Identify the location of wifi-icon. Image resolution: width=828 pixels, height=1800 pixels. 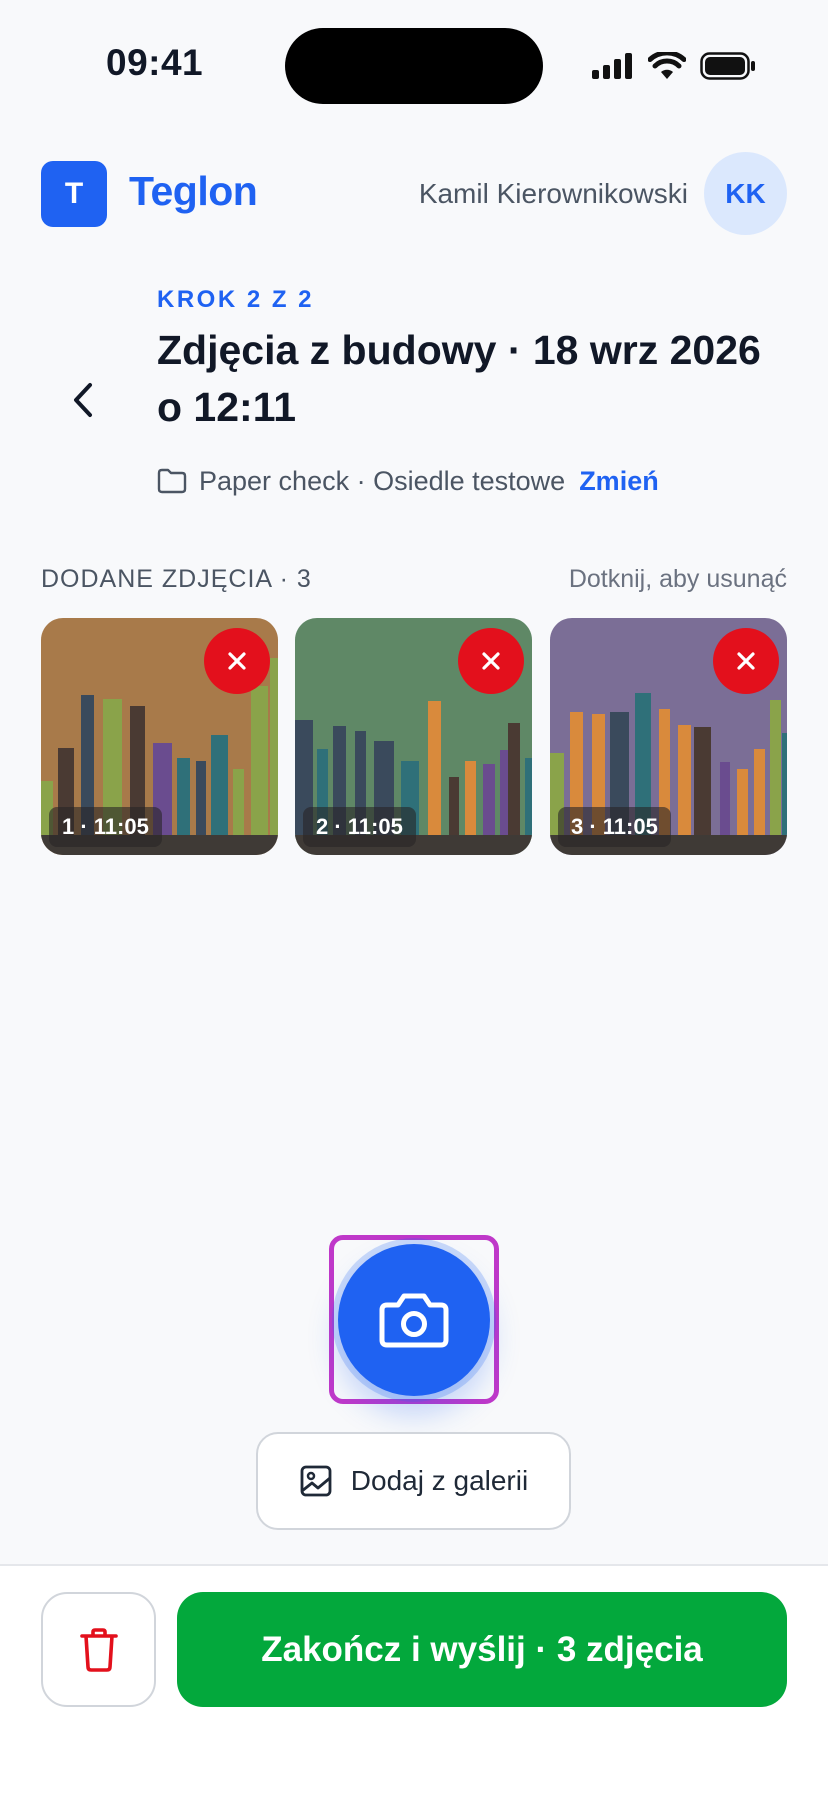
(667, 65).